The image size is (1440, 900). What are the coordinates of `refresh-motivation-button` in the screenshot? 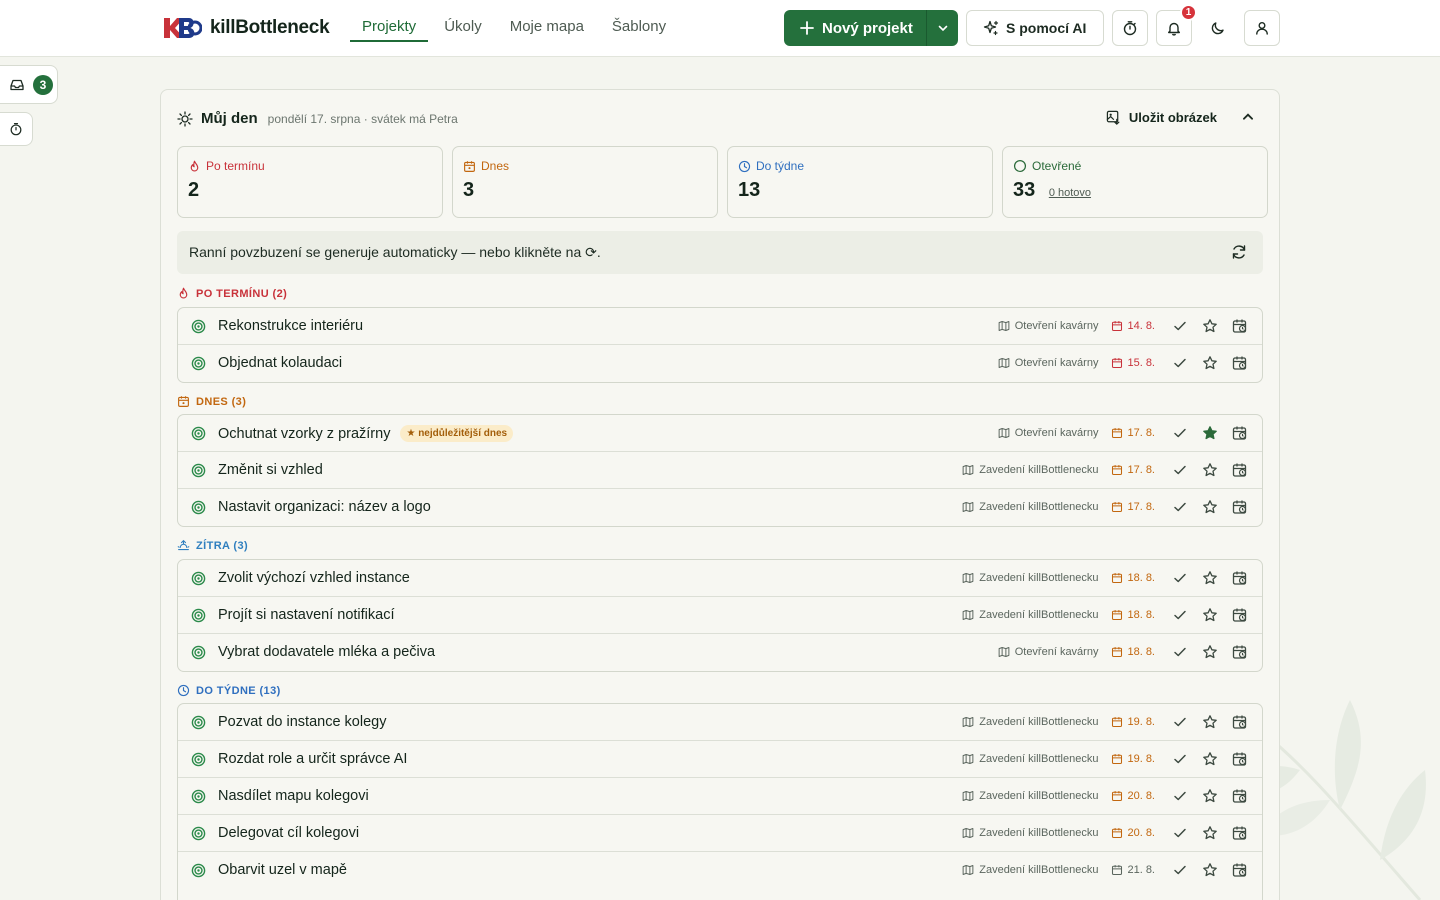 It's located at (1239, 253).